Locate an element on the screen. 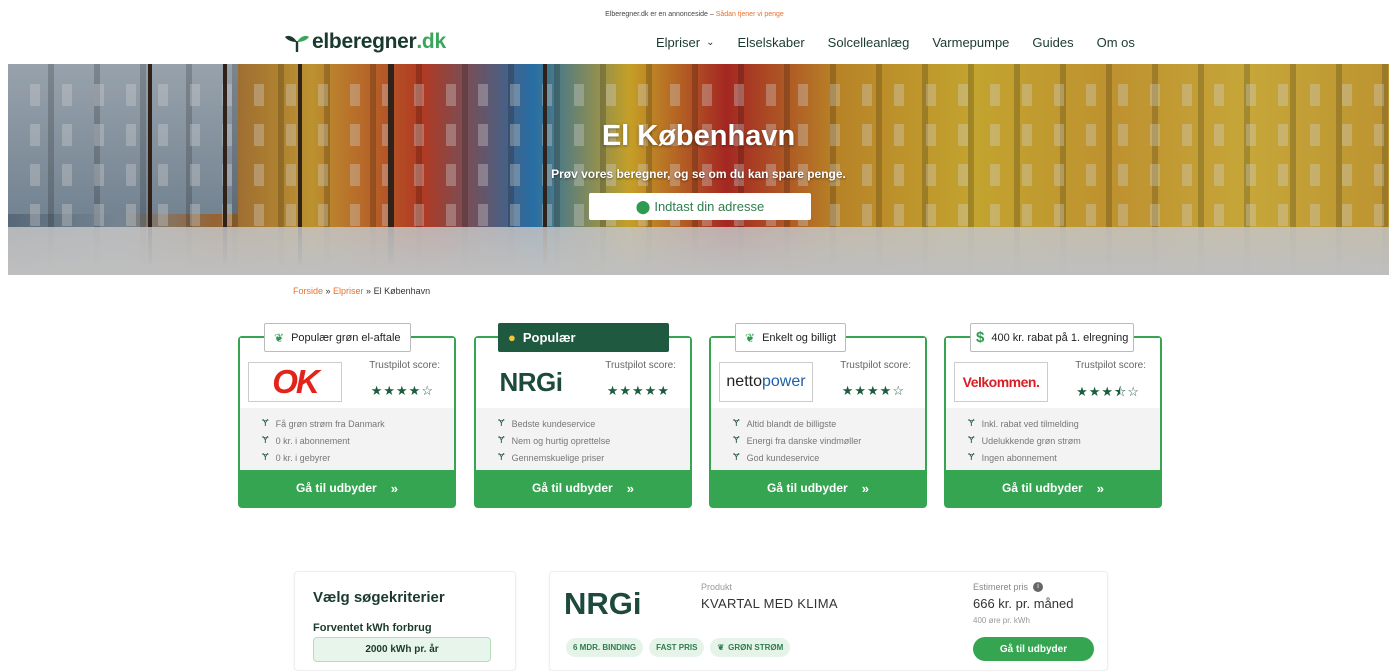 The height and width of the screenshot is (671, 1389). nav-solcelleanlaeg: Solcelleanlæg is located at coordinates (869, 42).